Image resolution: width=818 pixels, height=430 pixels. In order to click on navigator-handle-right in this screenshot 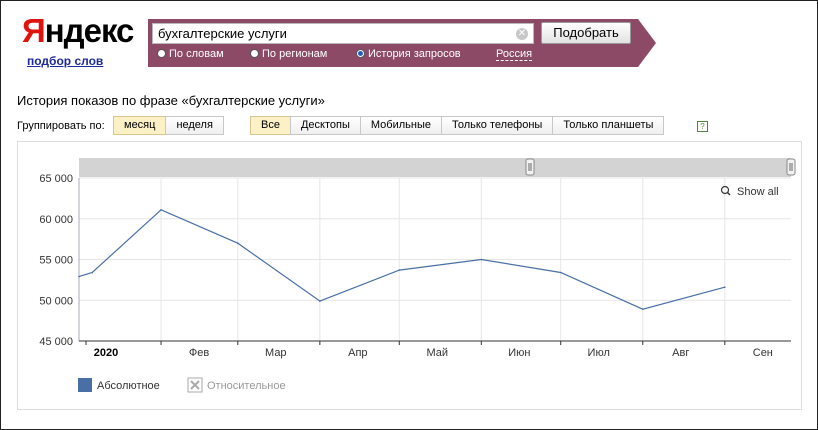, I will do `click(791, 167)`.